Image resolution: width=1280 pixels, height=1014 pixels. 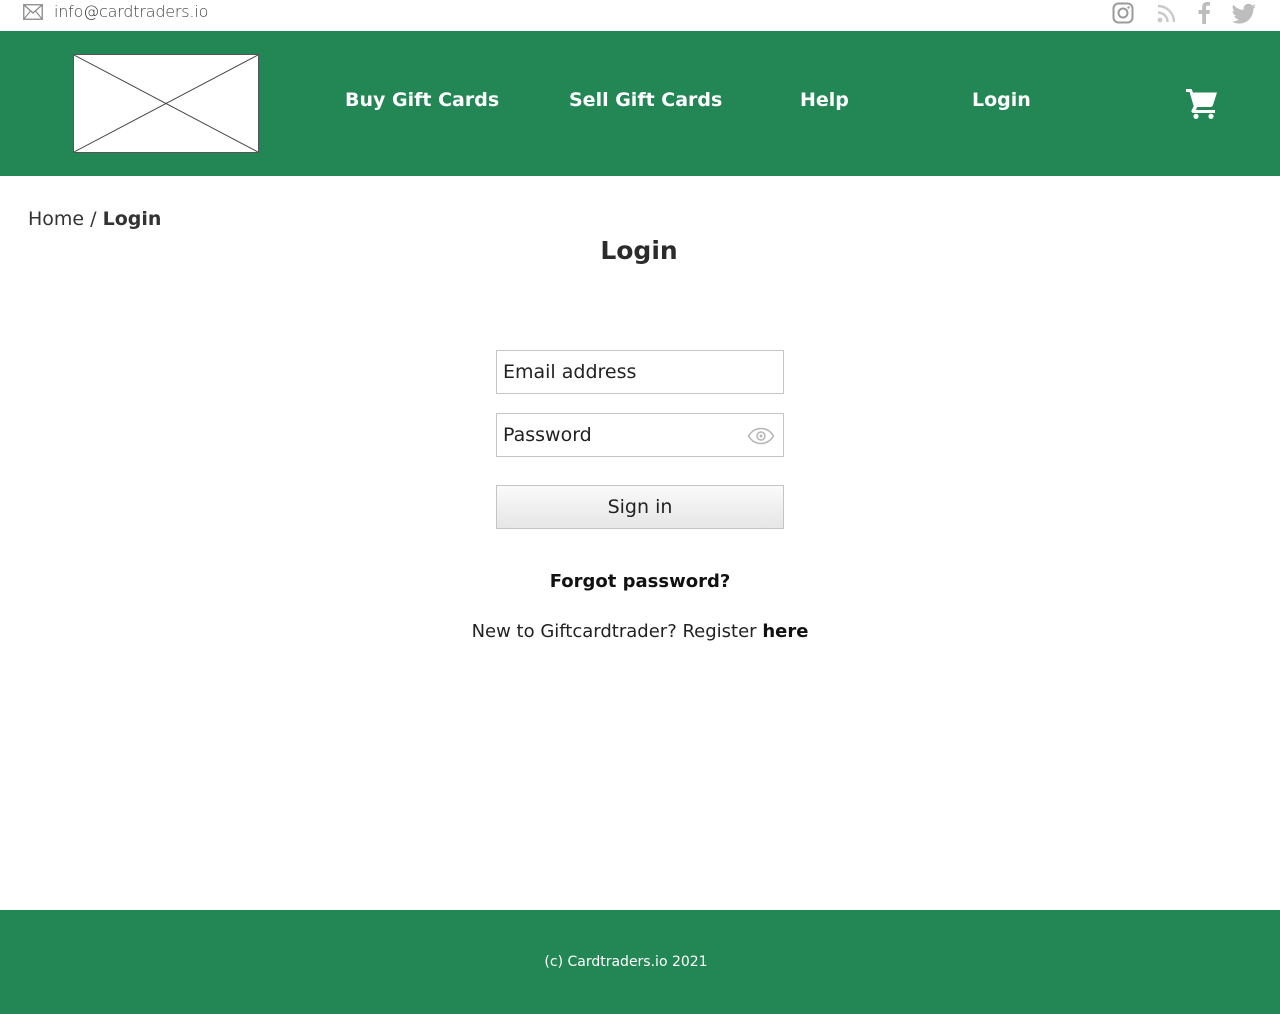 I want to click on page-title: Login, so click(x=639, y=250).